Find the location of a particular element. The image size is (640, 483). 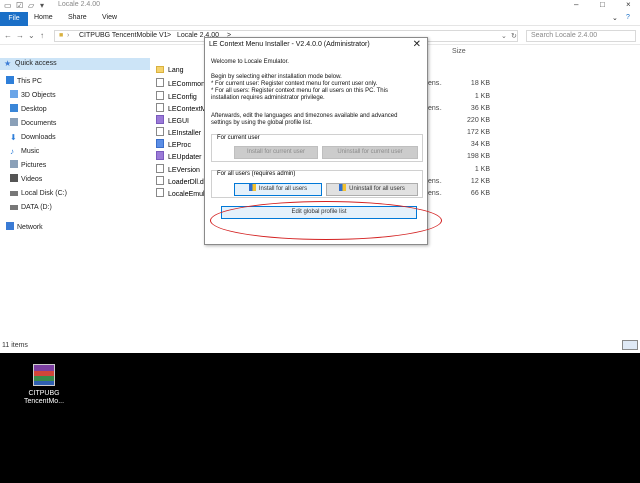

address-dropdown-icon: ⌄ is located at coordinates (504, 36).